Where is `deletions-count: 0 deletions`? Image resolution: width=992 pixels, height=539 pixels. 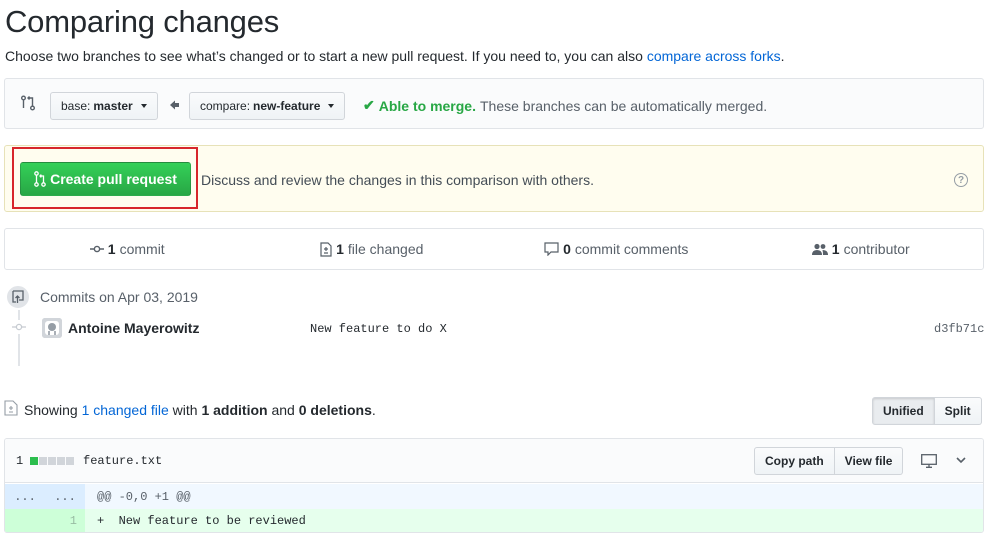
deletions-count: 0 deletions is located at coordinates (335, 410).